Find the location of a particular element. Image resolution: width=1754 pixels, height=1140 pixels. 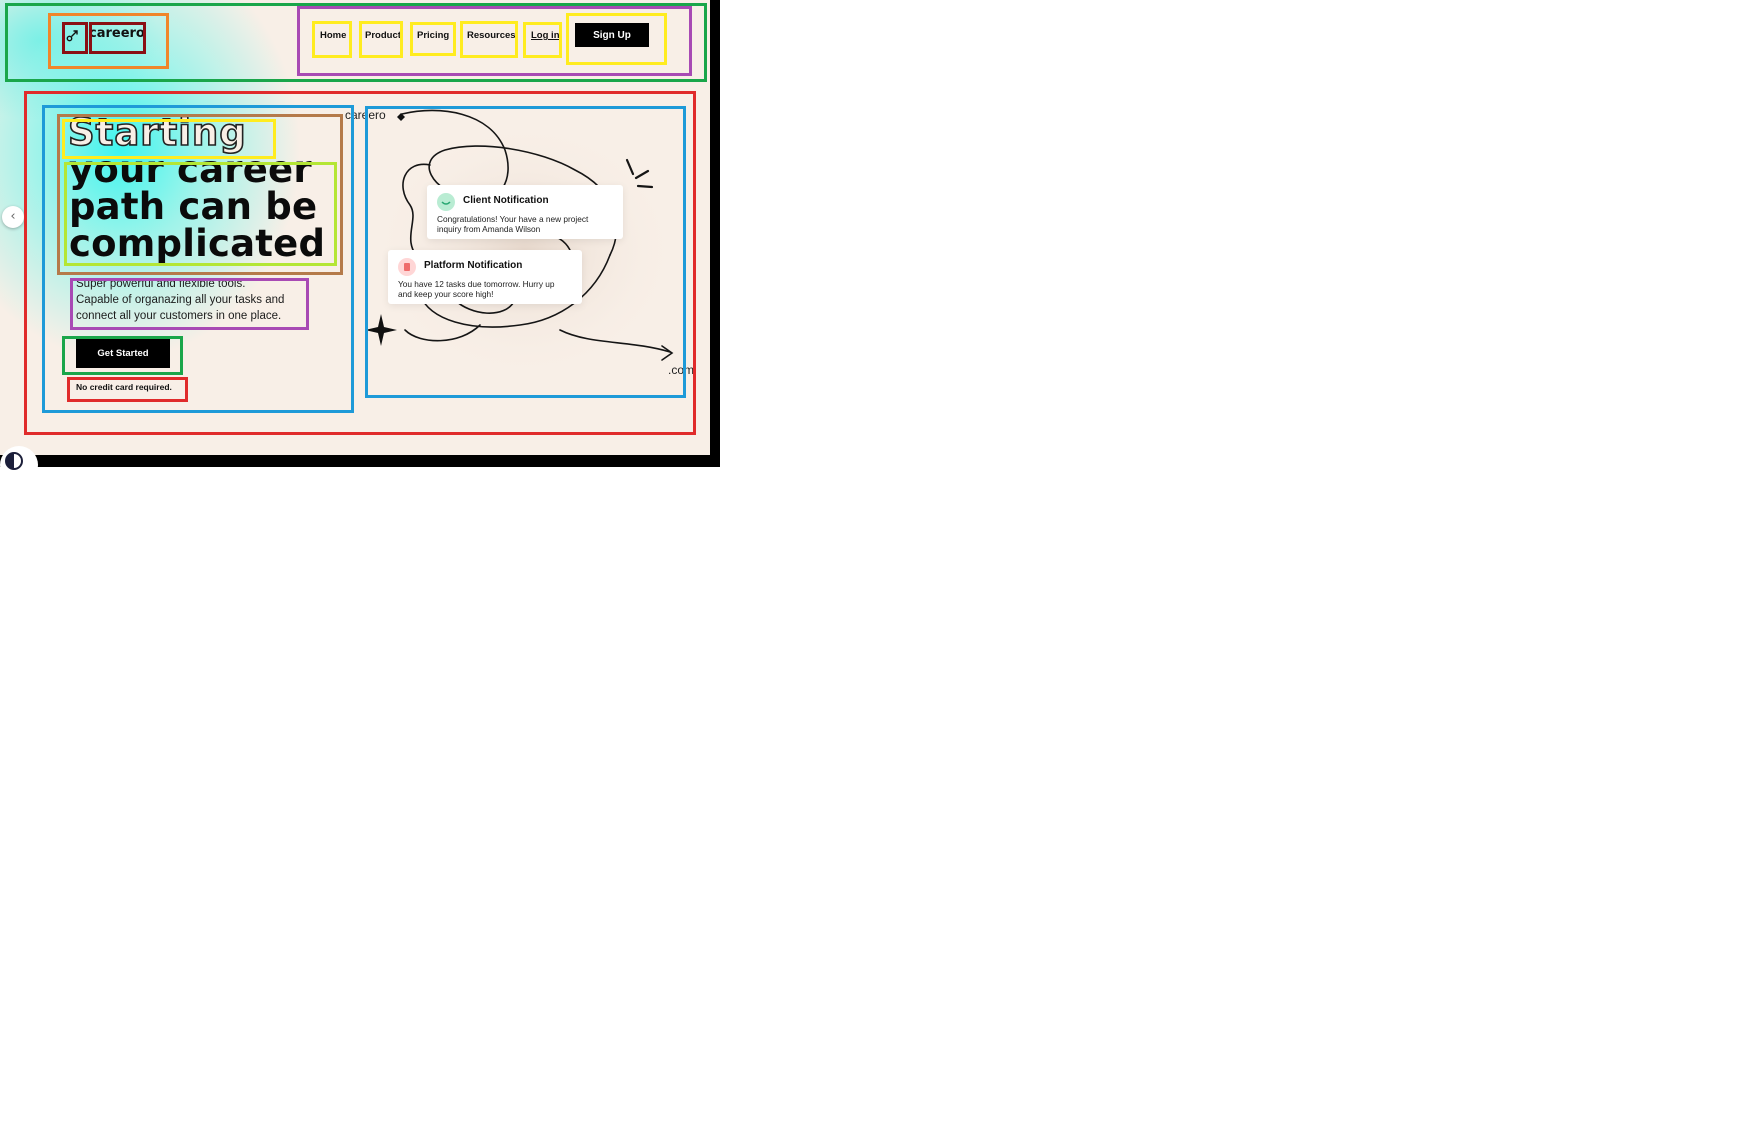

sparkle-icon is located at coordinates (381, 330).